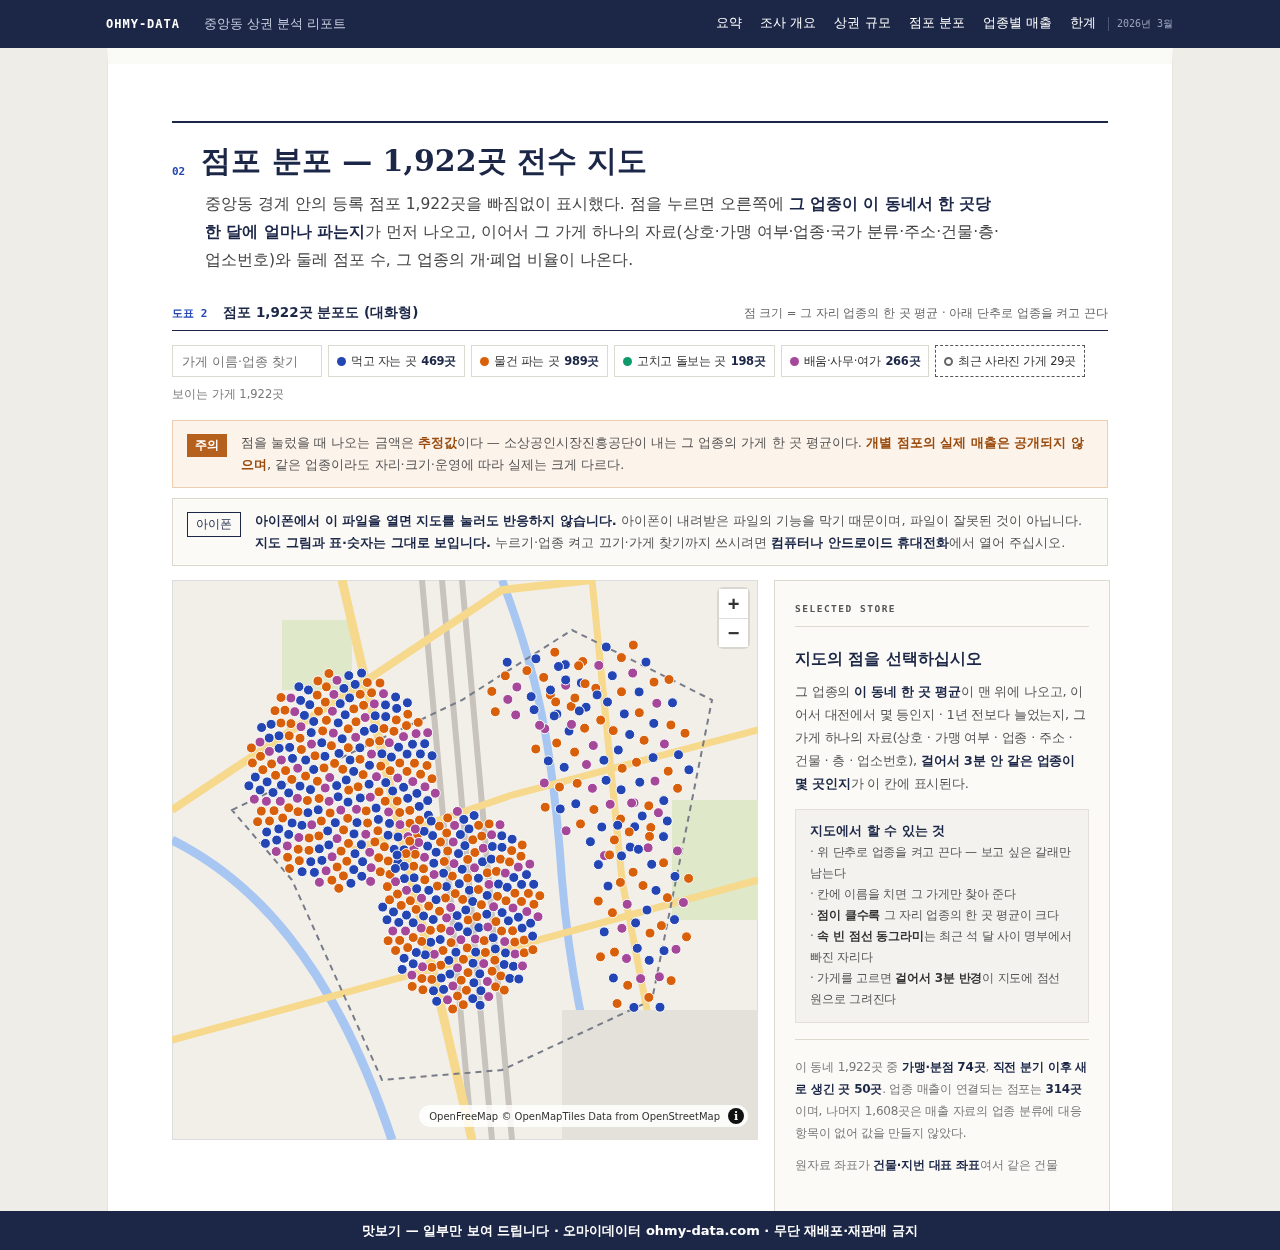 This screenshot has height=1250, width=1280. What do you see at coordinates (736, 1116) in the screenshot?
I see `info-button: i` at bounding box center [736, 1116].